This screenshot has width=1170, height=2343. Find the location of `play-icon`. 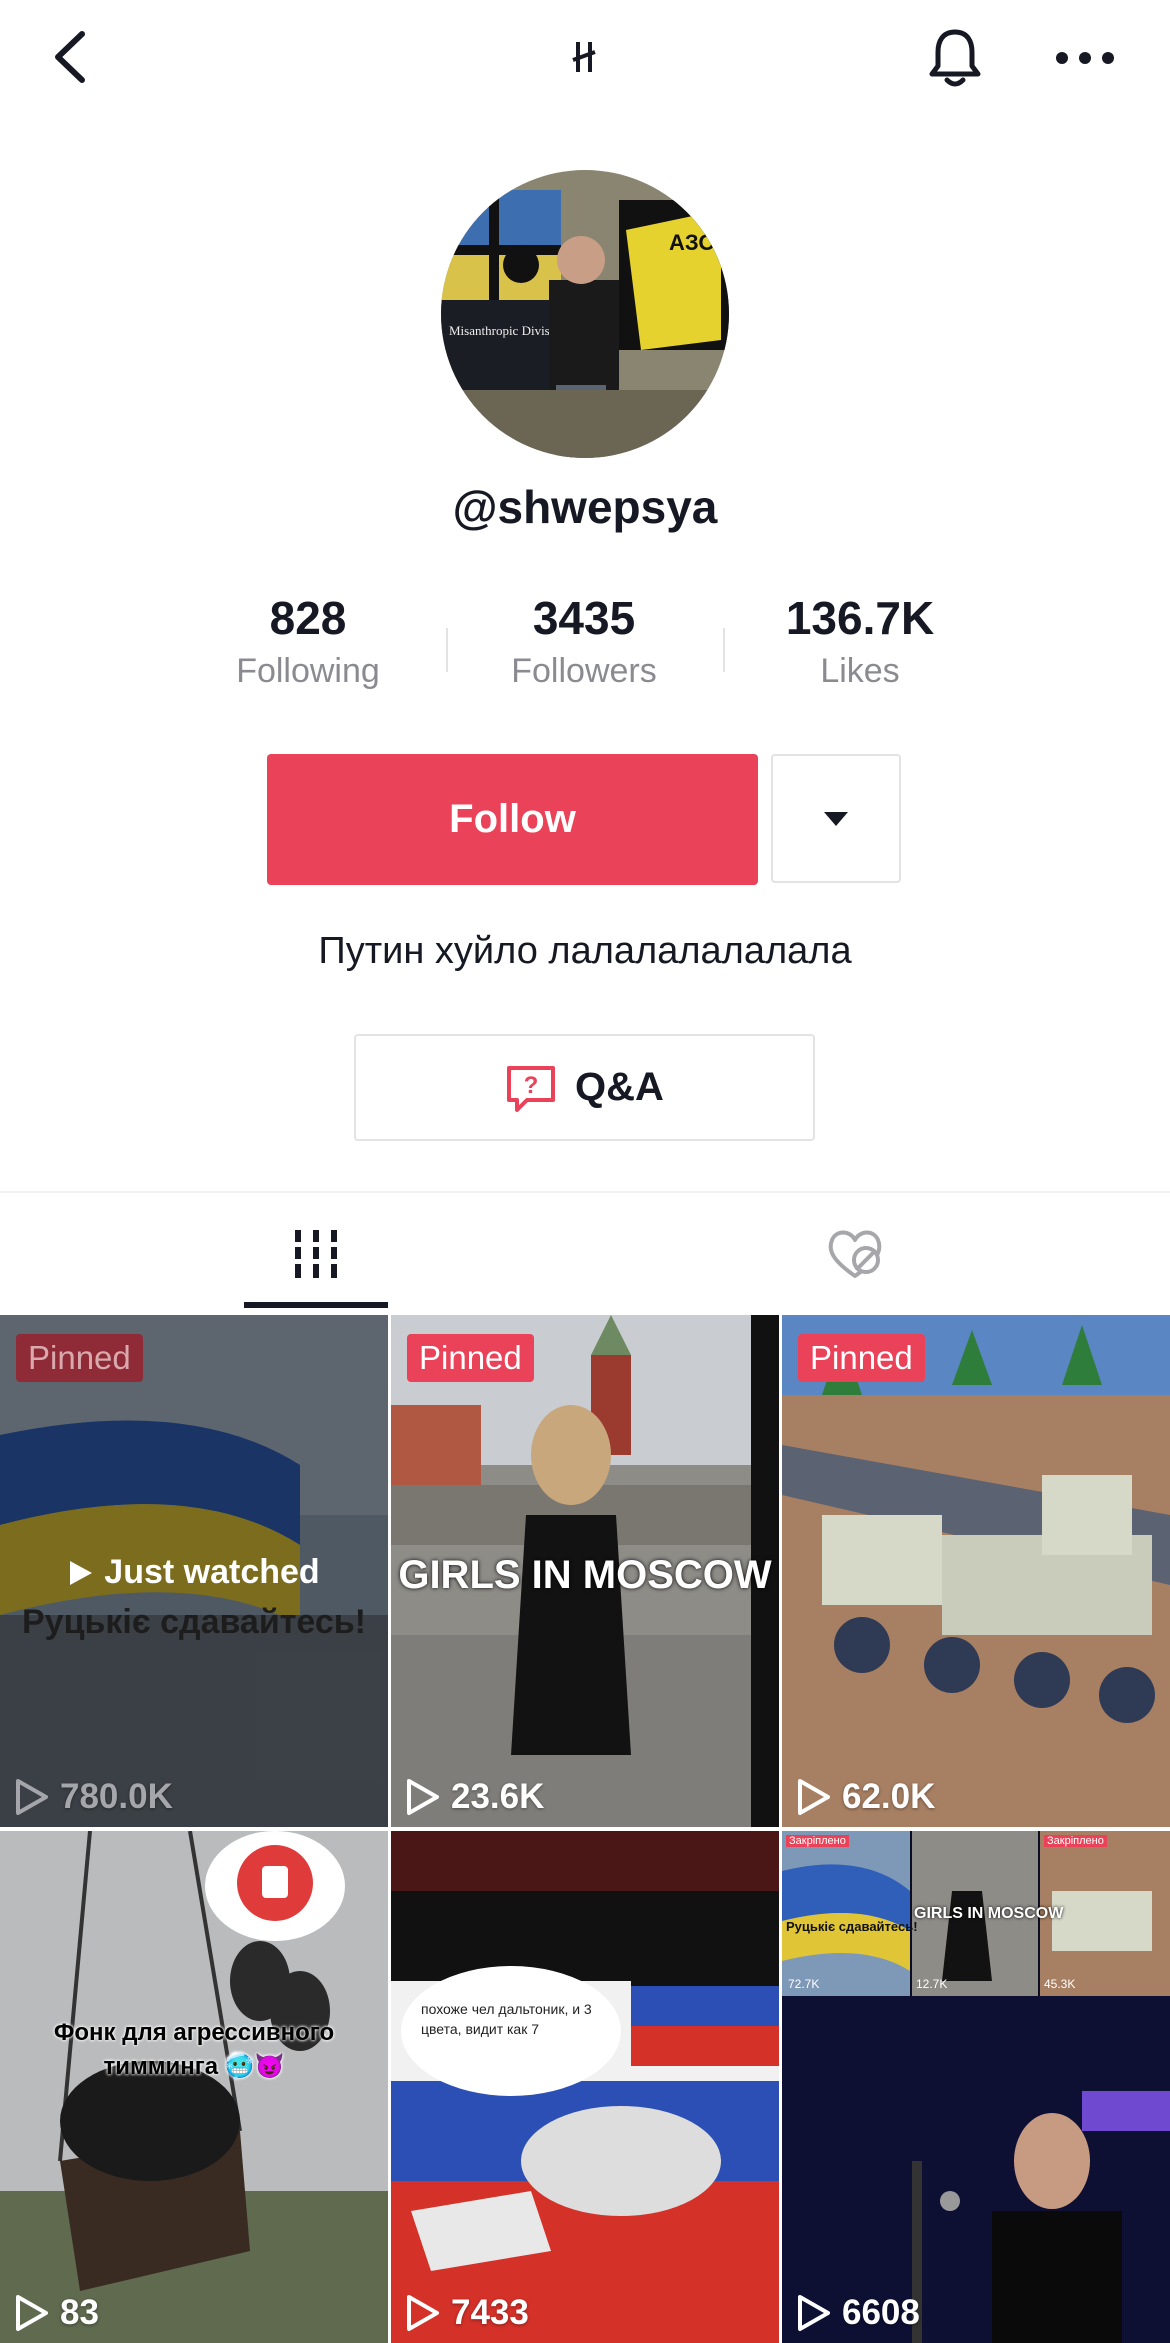

play-icon is located at coordinates (81, 1572).